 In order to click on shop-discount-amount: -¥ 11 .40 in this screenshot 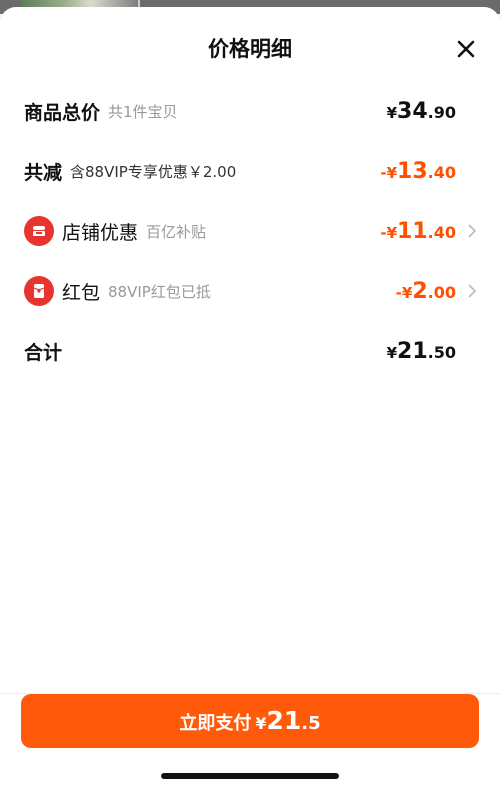, I will do `click(418, 231)`.